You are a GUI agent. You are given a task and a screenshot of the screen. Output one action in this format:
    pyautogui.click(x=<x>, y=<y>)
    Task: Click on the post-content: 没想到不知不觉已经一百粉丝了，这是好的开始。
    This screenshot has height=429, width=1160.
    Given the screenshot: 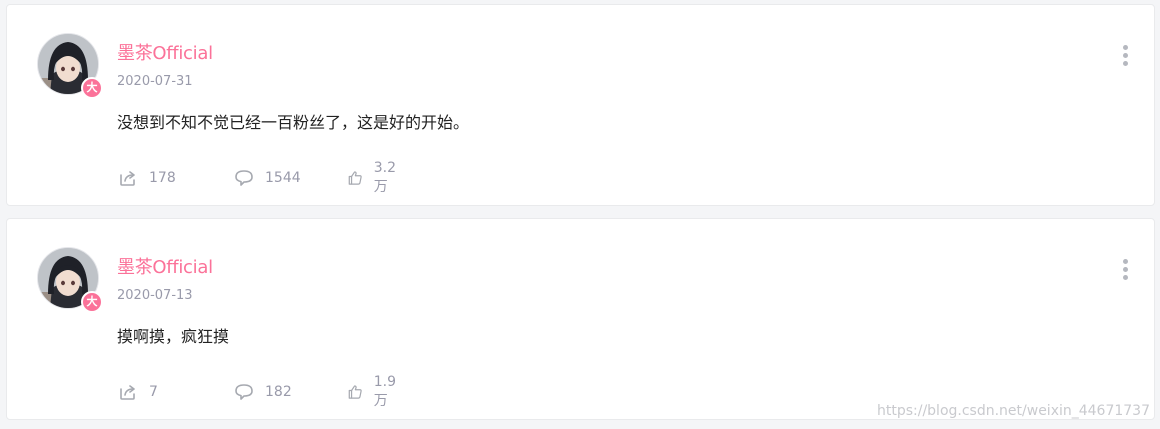 What is the action you would take?
    pyautogui.click(x=293, y=122)
    